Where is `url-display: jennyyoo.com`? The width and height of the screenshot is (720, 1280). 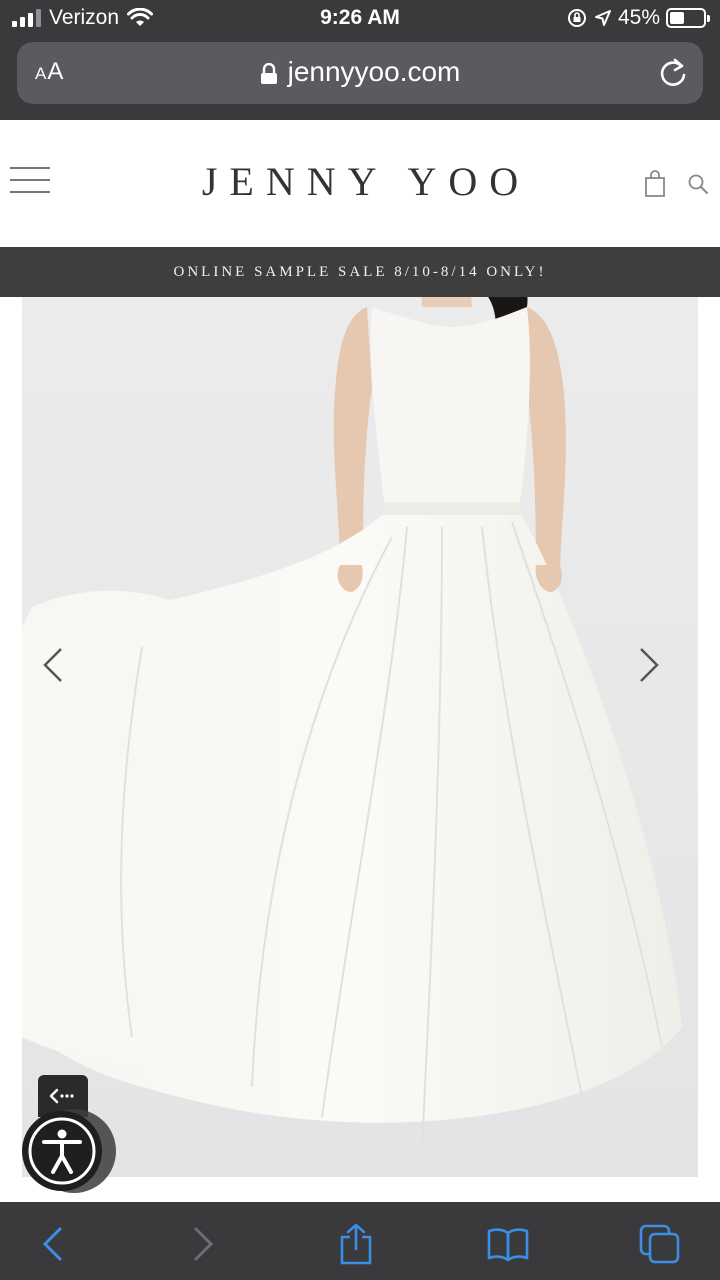 url-display: jennyyoo.com is located at coordinates (360, 72).